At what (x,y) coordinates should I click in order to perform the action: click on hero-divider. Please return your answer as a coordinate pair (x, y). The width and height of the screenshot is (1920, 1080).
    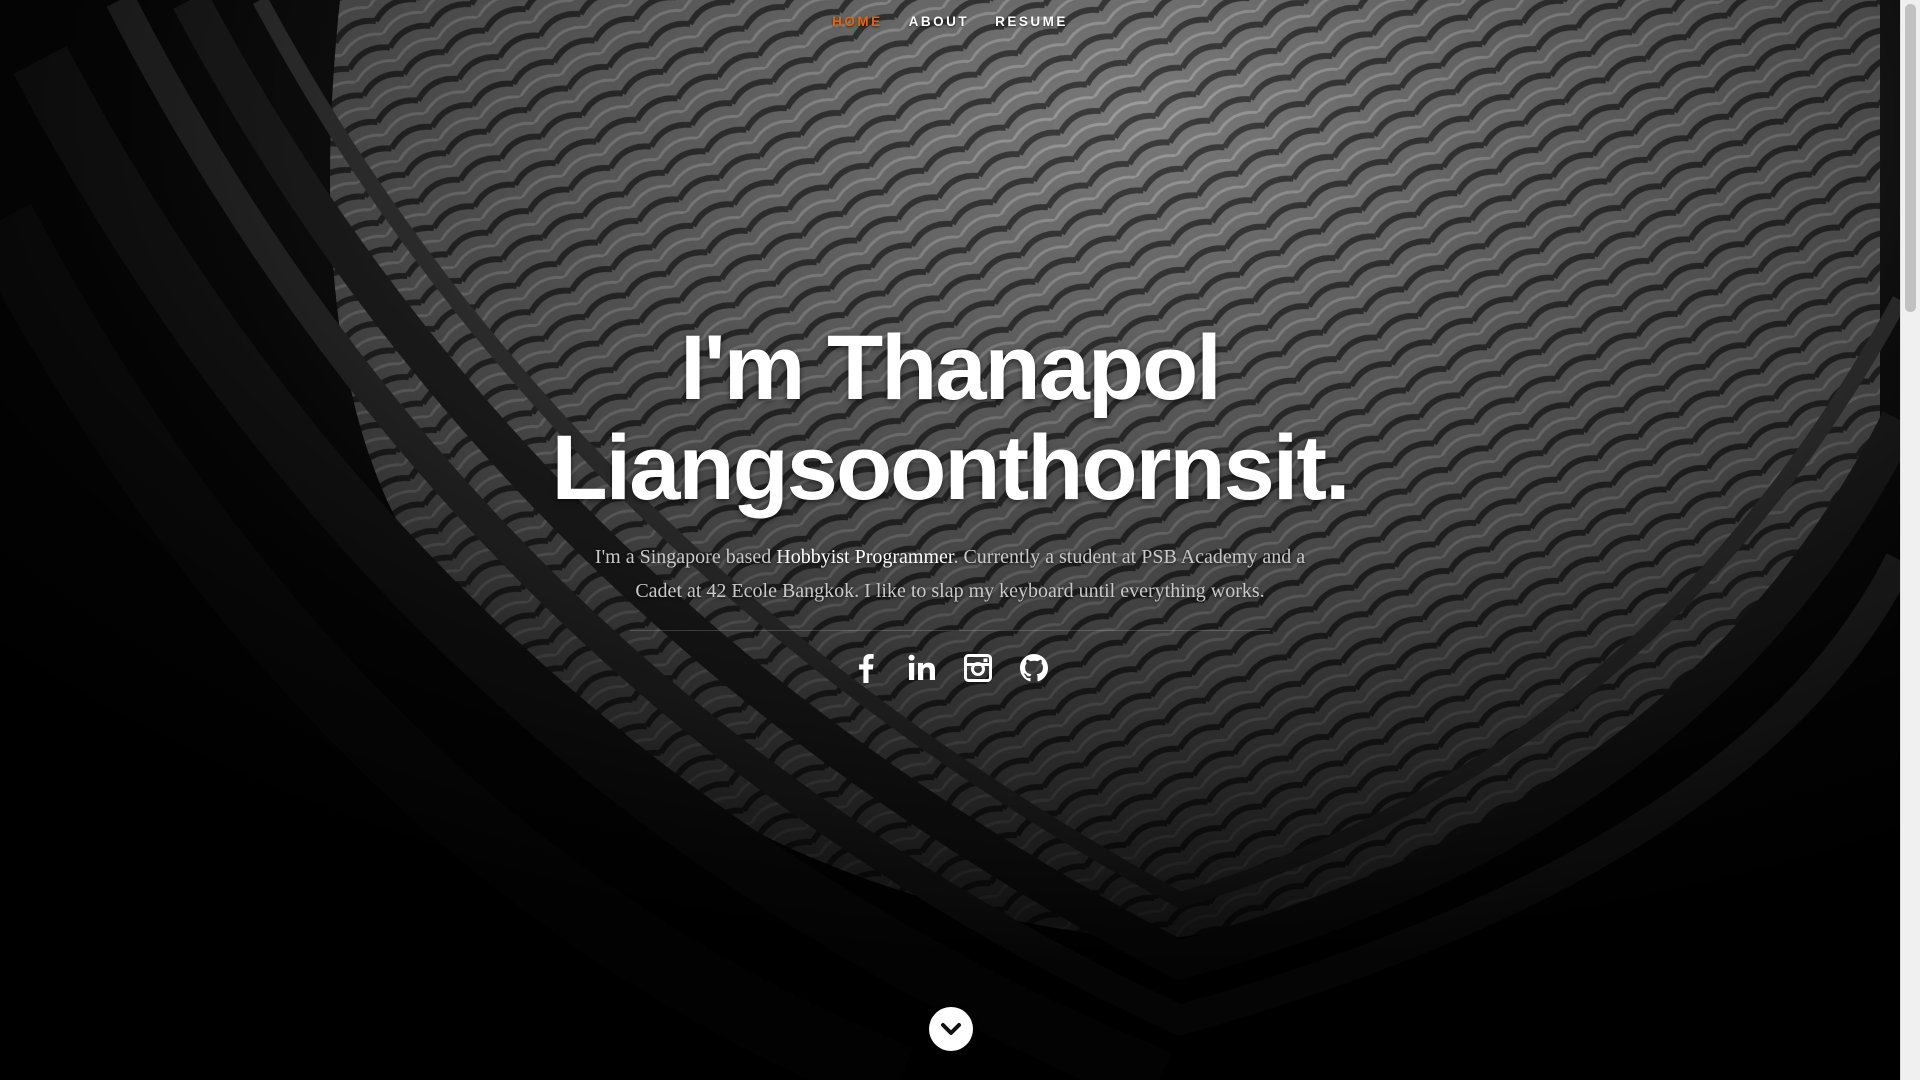
    Looking at the image, I should click on (950, 630).